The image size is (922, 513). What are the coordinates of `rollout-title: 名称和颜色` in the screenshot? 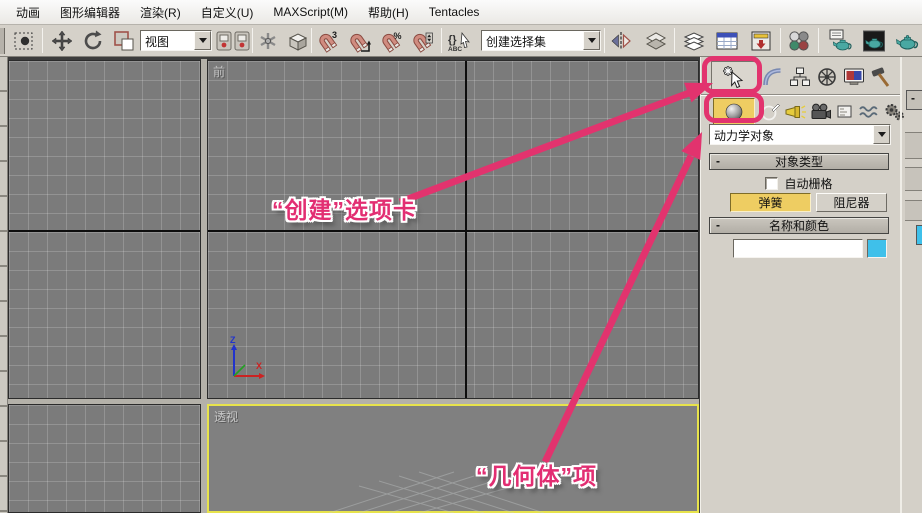 It's located at (798, 226).